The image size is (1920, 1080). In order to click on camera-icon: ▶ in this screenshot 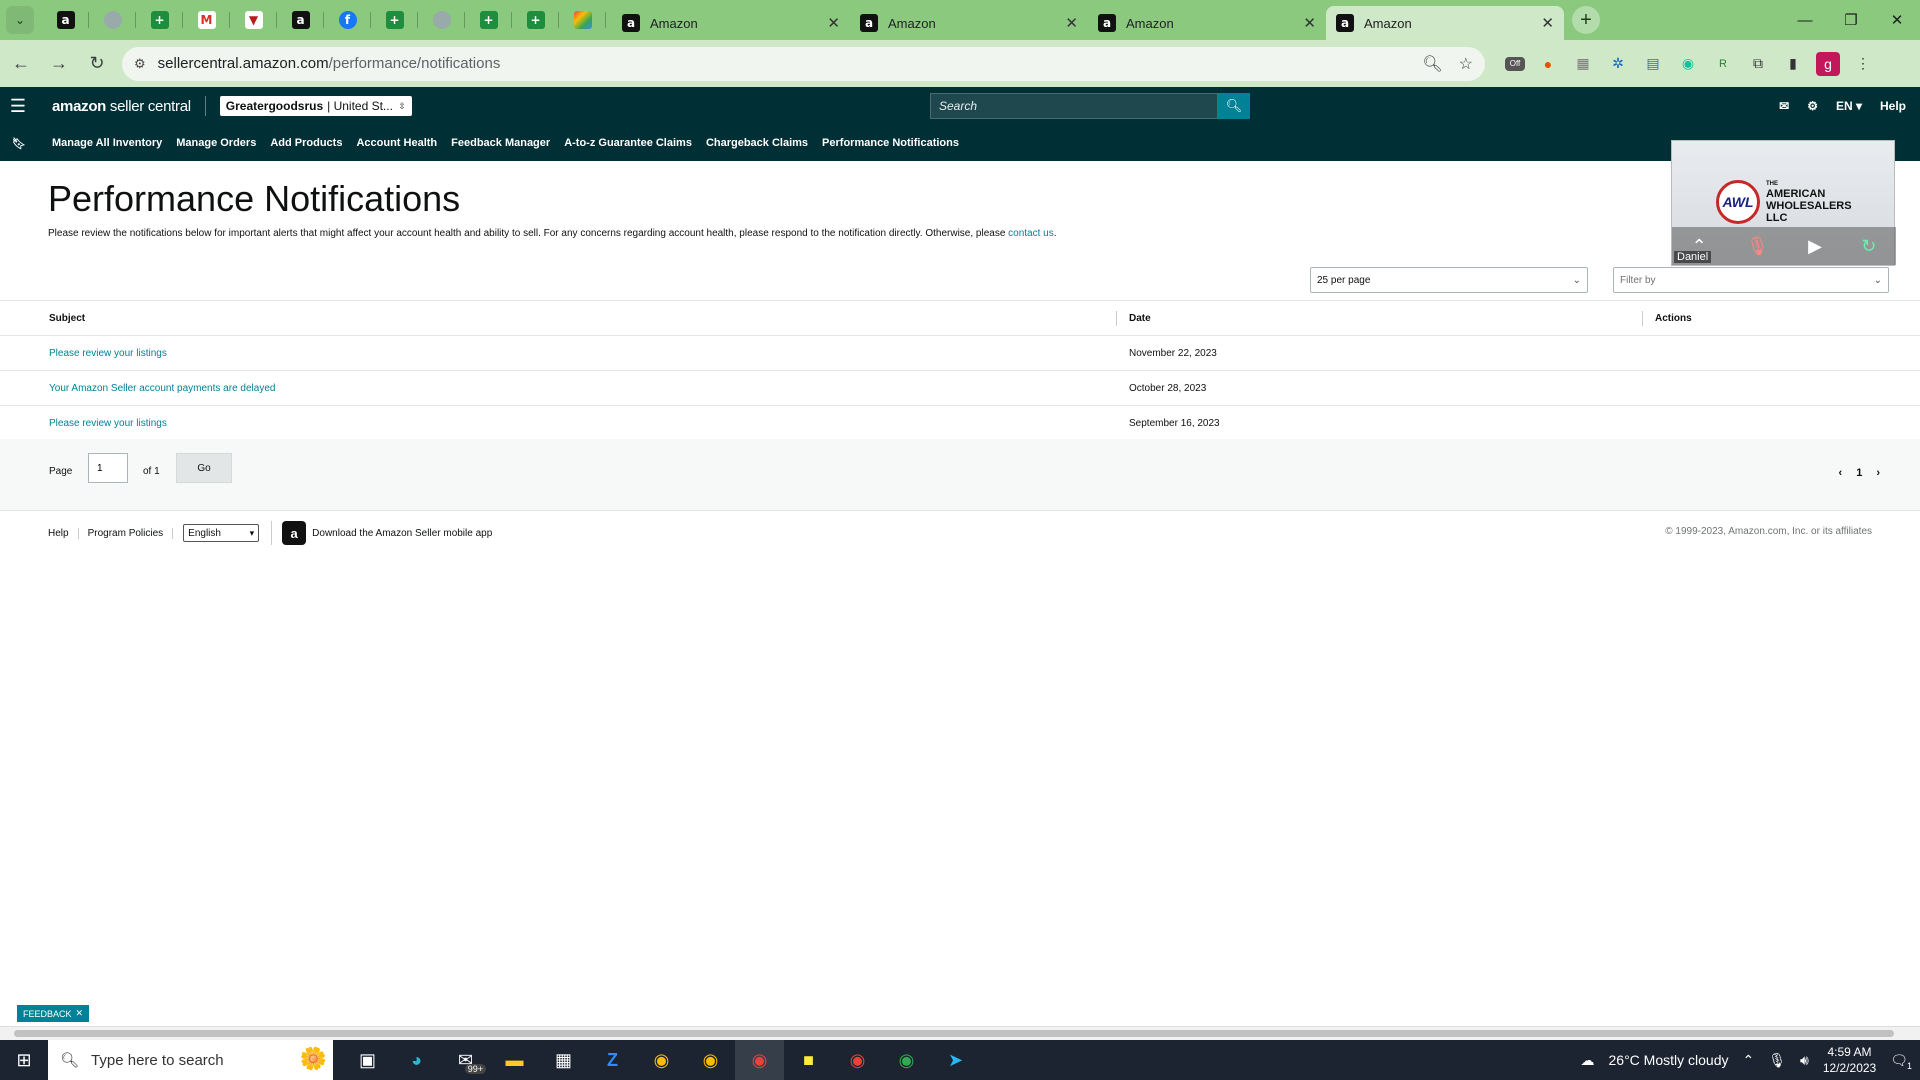, I will do `click(1815, 246)`.